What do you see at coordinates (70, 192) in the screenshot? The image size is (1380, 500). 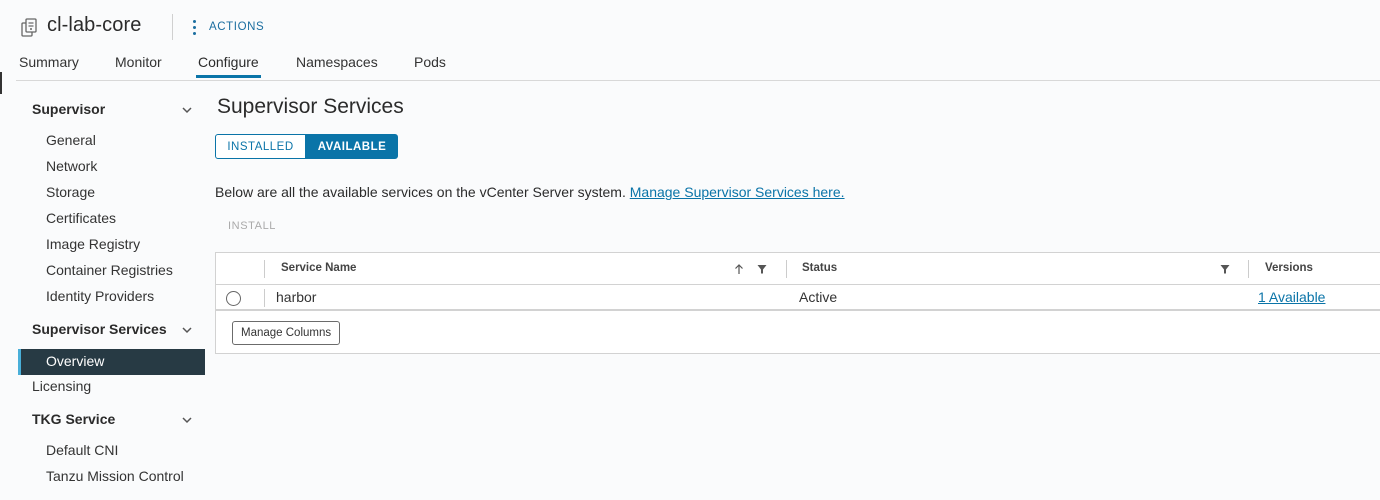 I see `sidebar-item-storage: Storage` at bounding box center [70, 192].